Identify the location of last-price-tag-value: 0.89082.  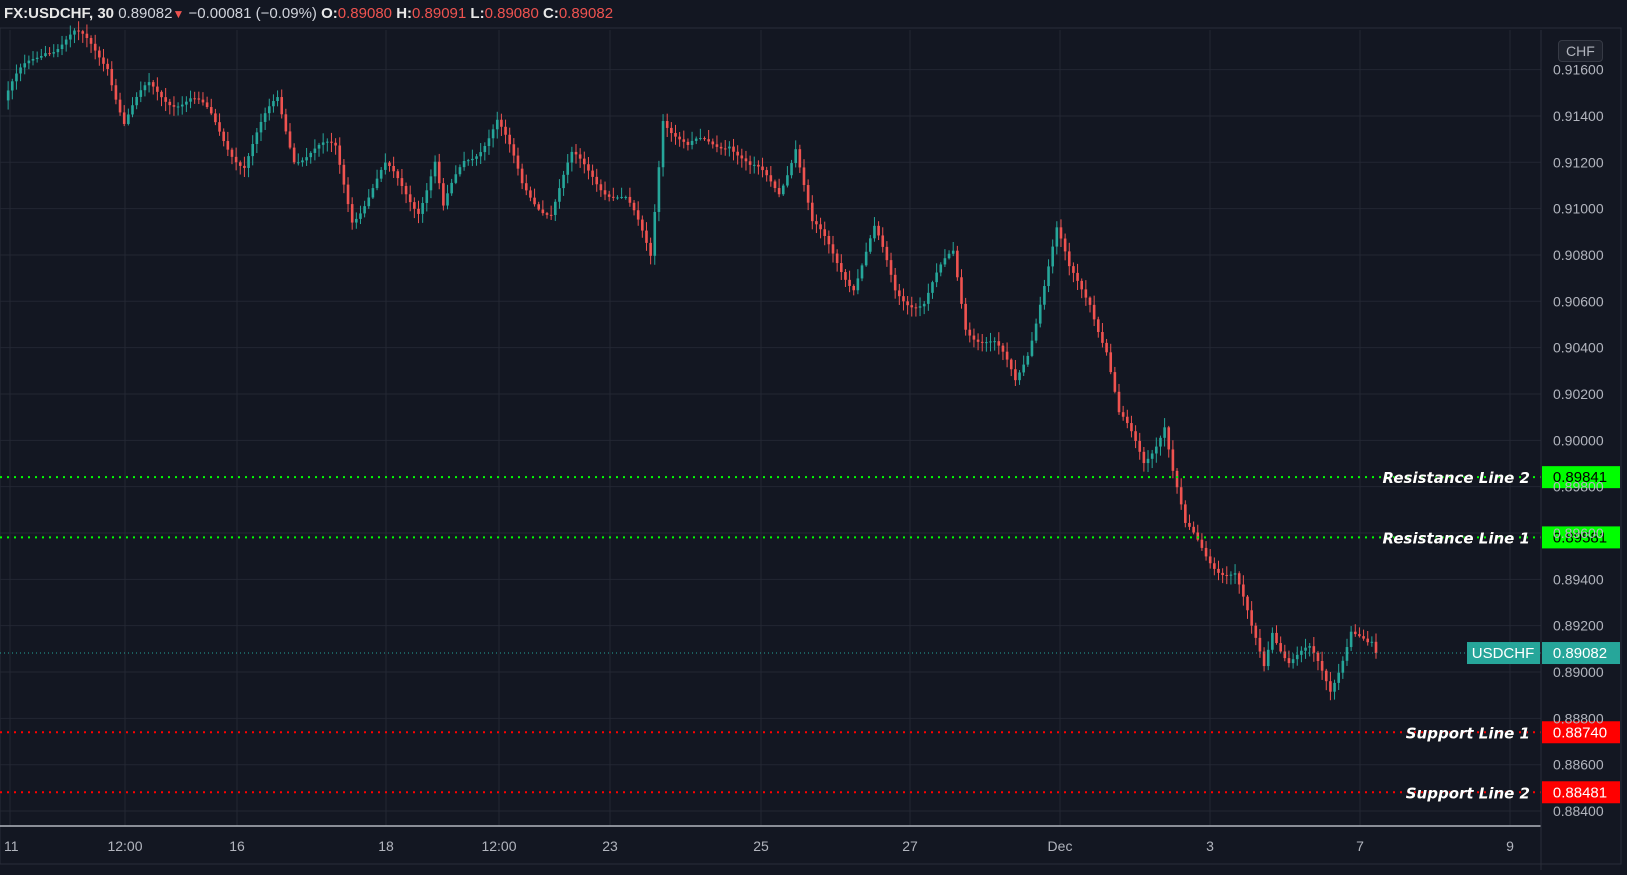
(1580, 653).